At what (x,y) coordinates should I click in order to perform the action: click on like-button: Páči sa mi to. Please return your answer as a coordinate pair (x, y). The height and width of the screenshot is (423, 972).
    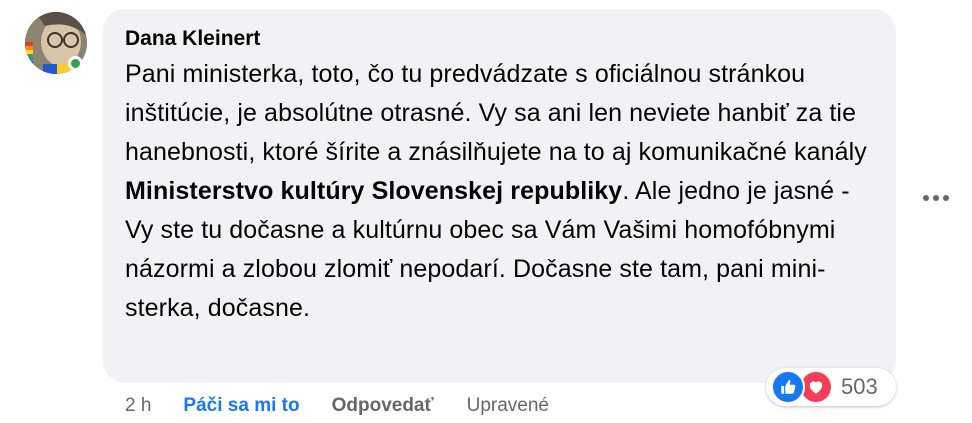
    Looking at the image, I should click on (241, 406).